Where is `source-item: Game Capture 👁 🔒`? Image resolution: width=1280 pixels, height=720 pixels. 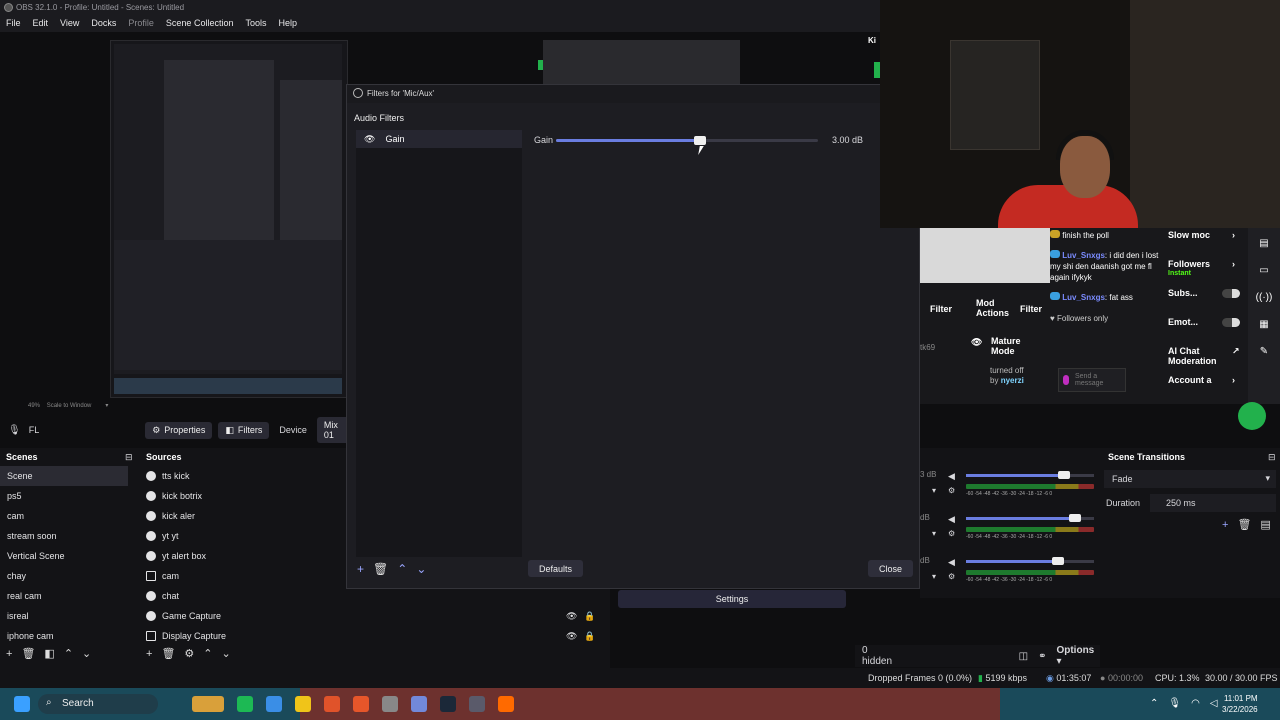
source-item: Game Capture 👁 🔒 is located at coordinates (375, 616).